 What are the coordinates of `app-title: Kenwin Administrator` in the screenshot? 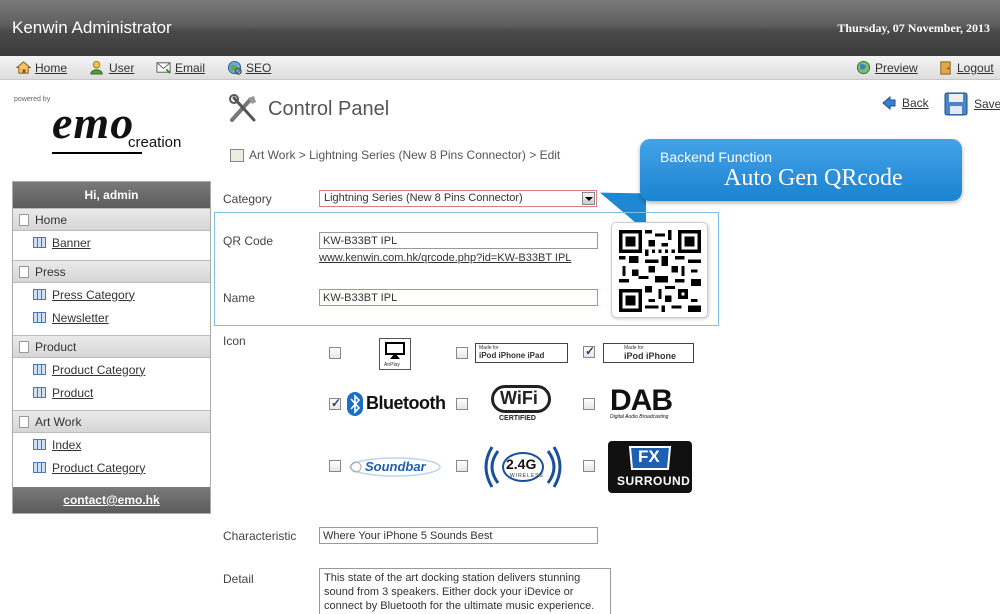 It's located at (92, 27).